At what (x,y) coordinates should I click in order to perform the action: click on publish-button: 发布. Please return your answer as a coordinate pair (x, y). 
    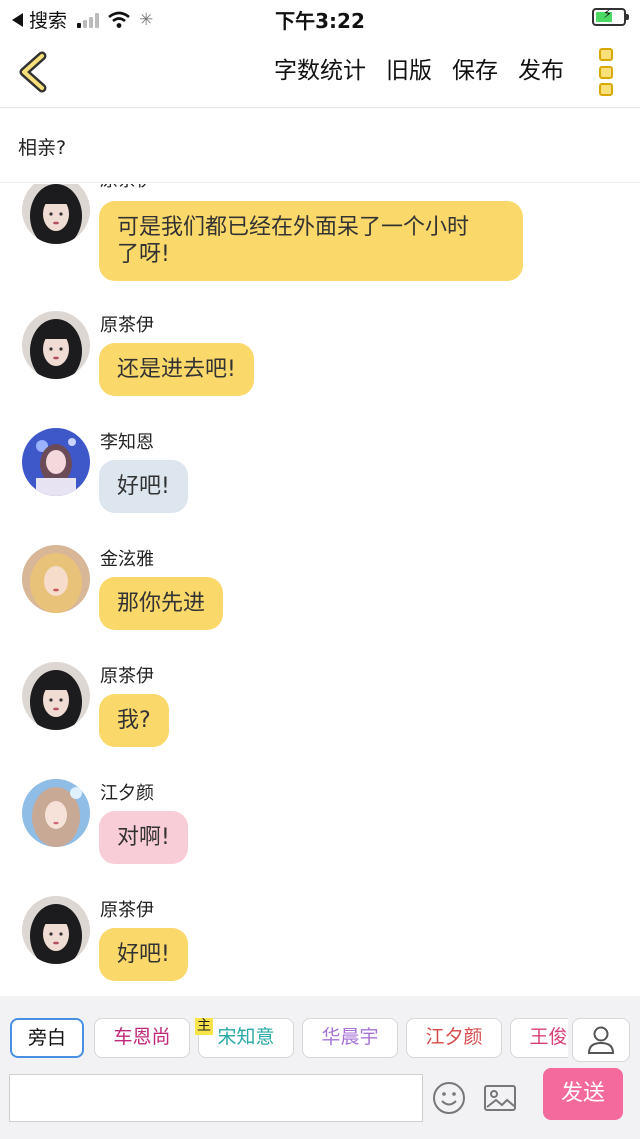
    Looking at the image, I should click on (541, 71).